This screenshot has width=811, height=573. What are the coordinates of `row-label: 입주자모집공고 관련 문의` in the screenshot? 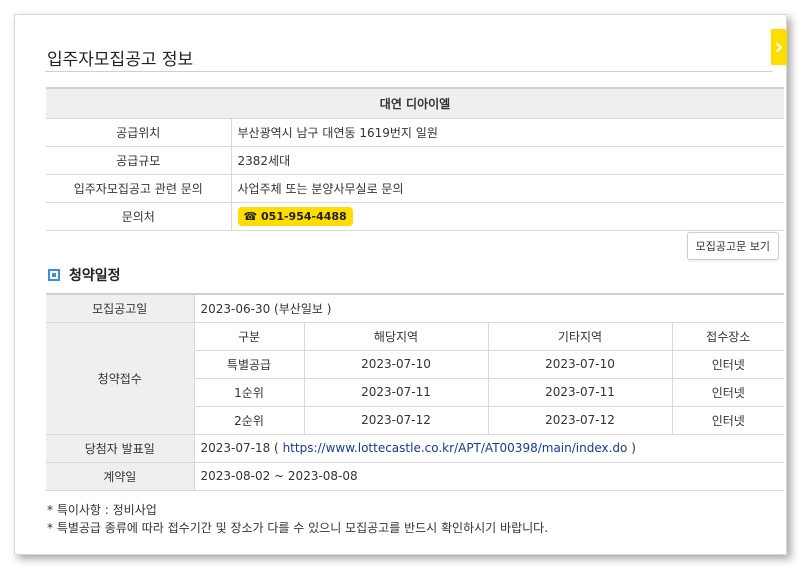 It's located at (139, 187).